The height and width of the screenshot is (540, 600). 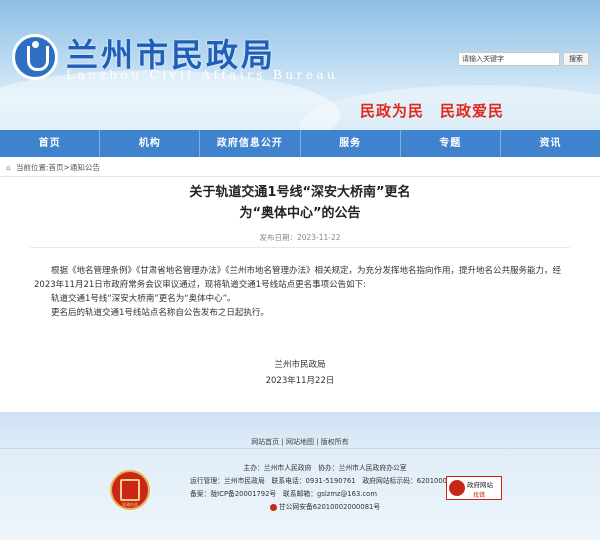 I want to click on police-badge-icon, so click(x=273, y=507).